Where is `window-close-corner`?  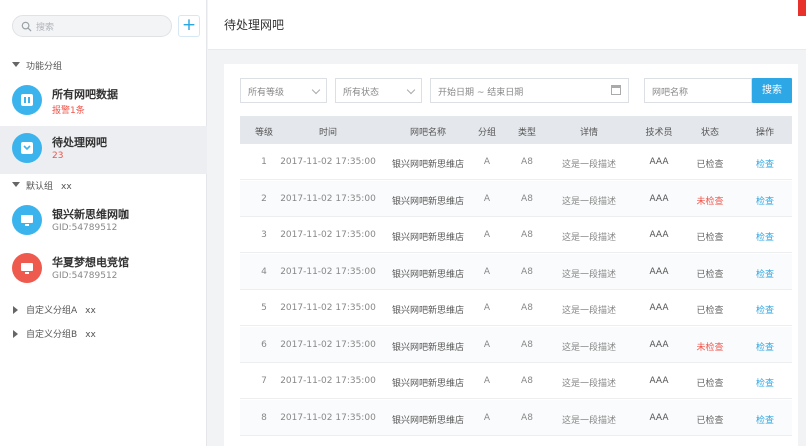
window-close-corner is located at coordinates (802, 8).